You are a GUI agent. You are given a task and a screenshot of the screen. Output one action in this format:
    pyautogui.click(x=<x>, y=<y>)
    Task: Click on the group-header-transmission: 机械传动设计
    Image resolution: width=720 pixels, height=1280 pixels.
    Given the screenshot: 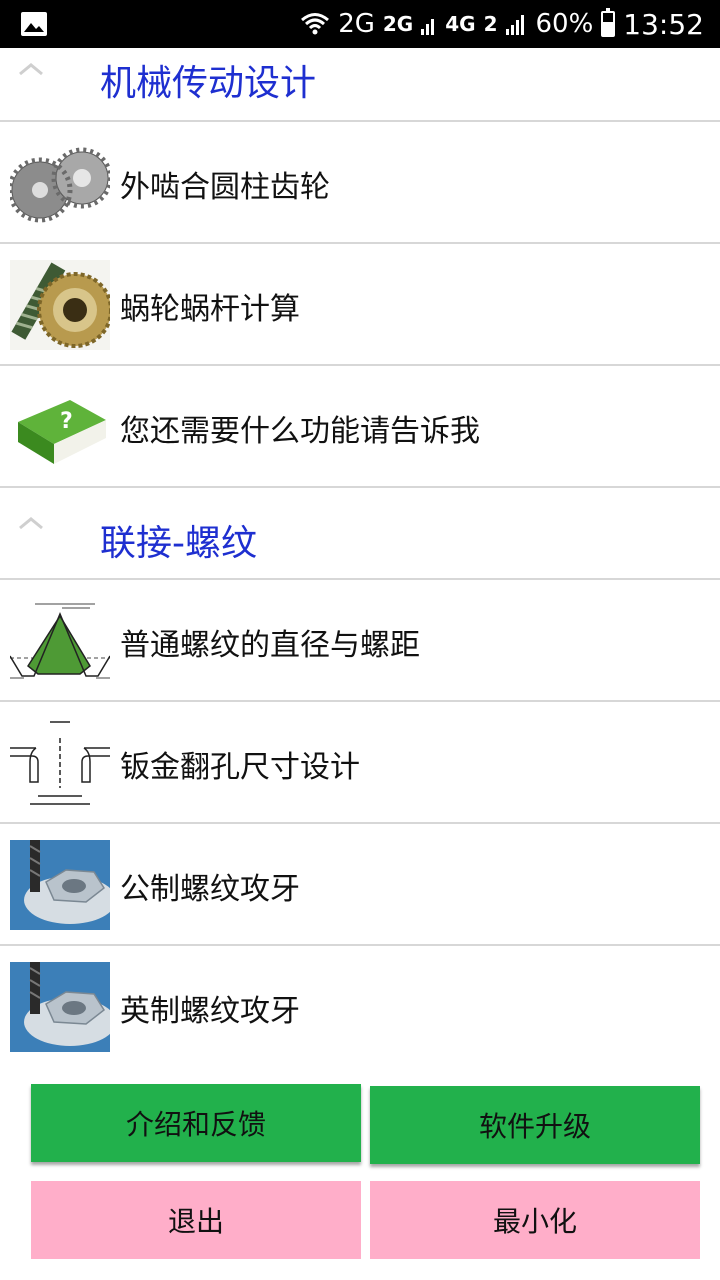 What is the action you would take?
    pyautogui.click(x=360, y=85)
    